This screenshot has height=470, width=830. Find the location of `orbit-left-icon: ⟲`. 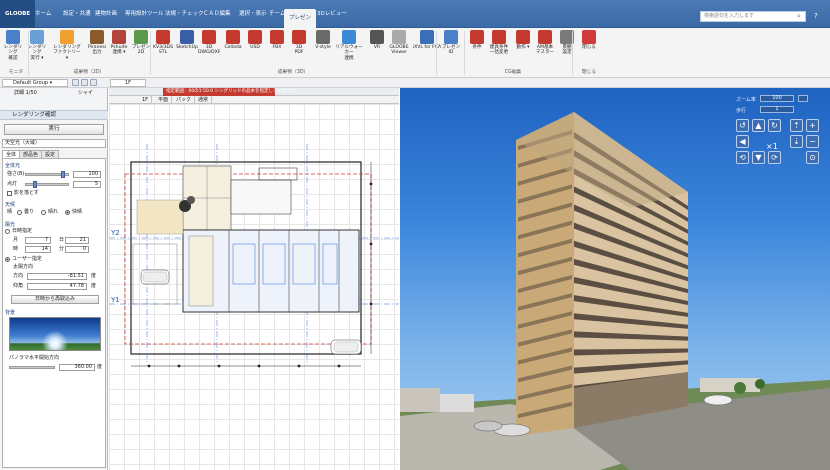

orbit-left-icon: ⟲ is located at coordinates (742, 157).